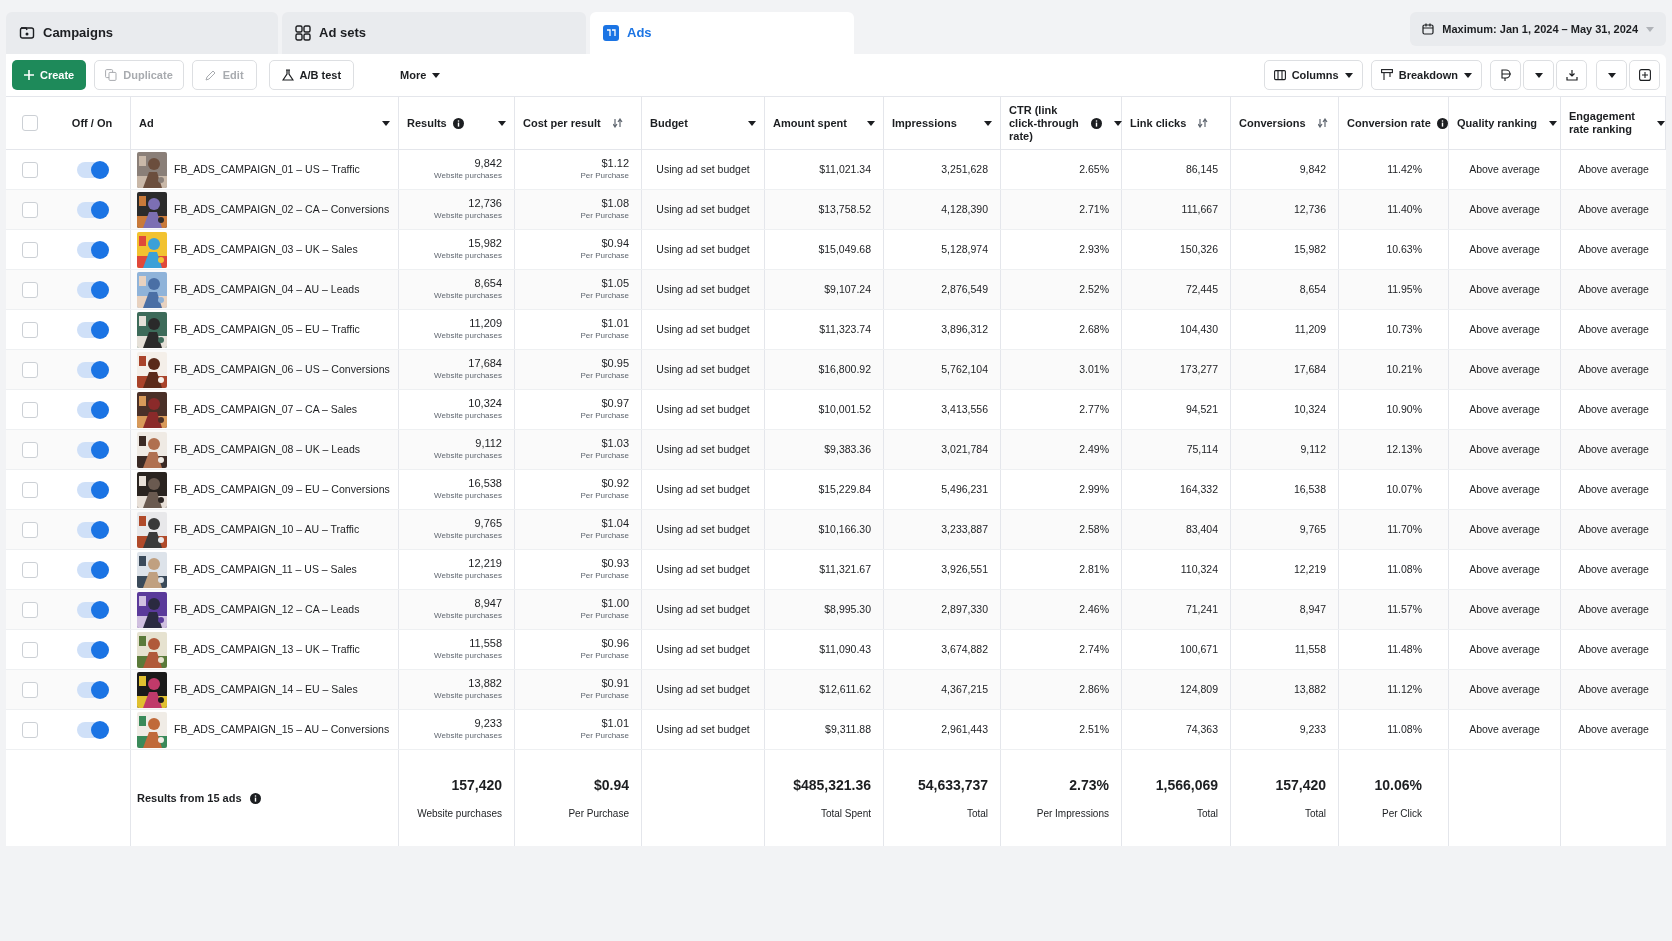 The height and width of the screenshot is (941, 1672). I want to click on table-cell-text: 100,671, so click(1199, 649).